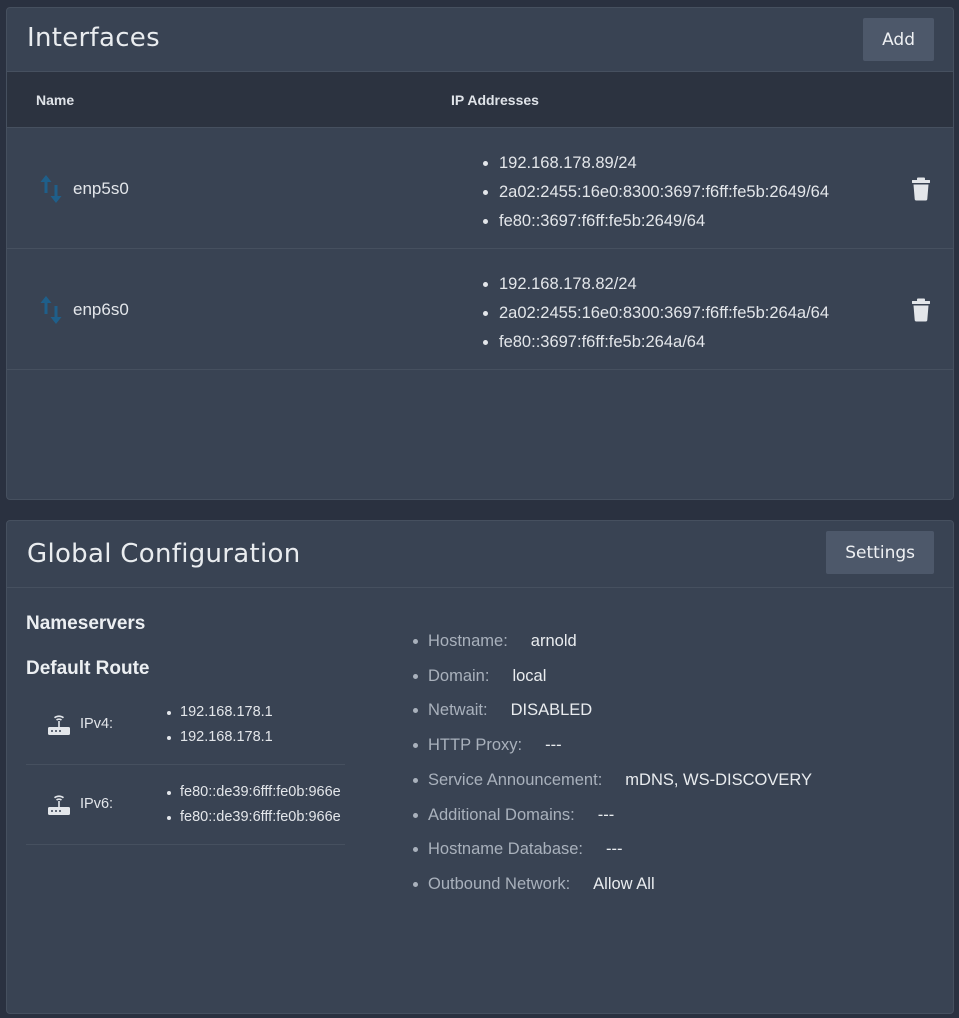 Image resolution: width=959 pixels, height=1018 pixels. Describe the element at coordinates (475, 745) in the screenshot. I see `setting-key: HTTP Proxy:` at that location.